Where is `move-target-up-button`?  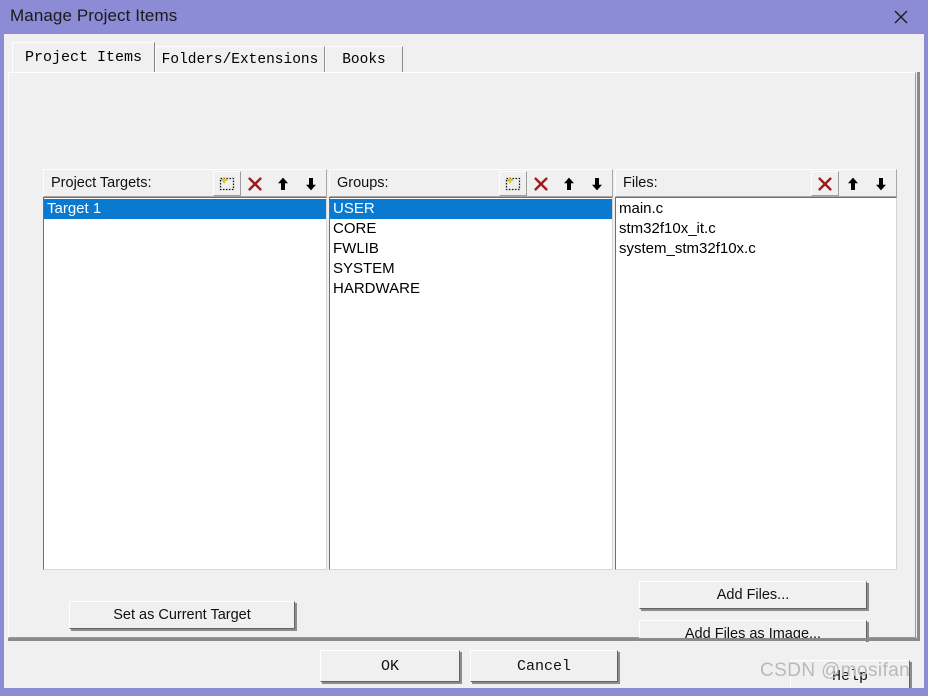
move-target-up-button is located at coordinates (283, 183).